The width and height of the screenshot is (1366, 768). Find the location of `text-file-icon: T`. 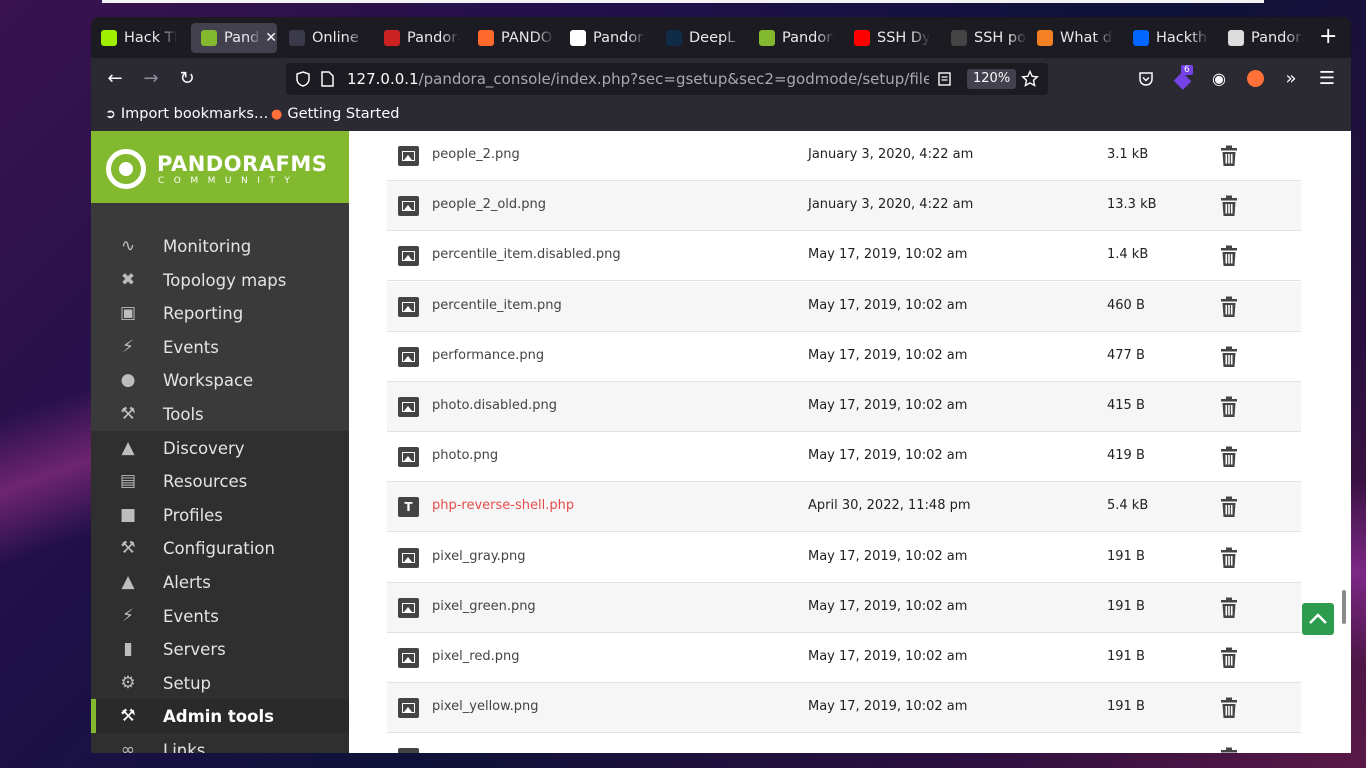

text-file-icon: T is located at coordinates (408, 507).